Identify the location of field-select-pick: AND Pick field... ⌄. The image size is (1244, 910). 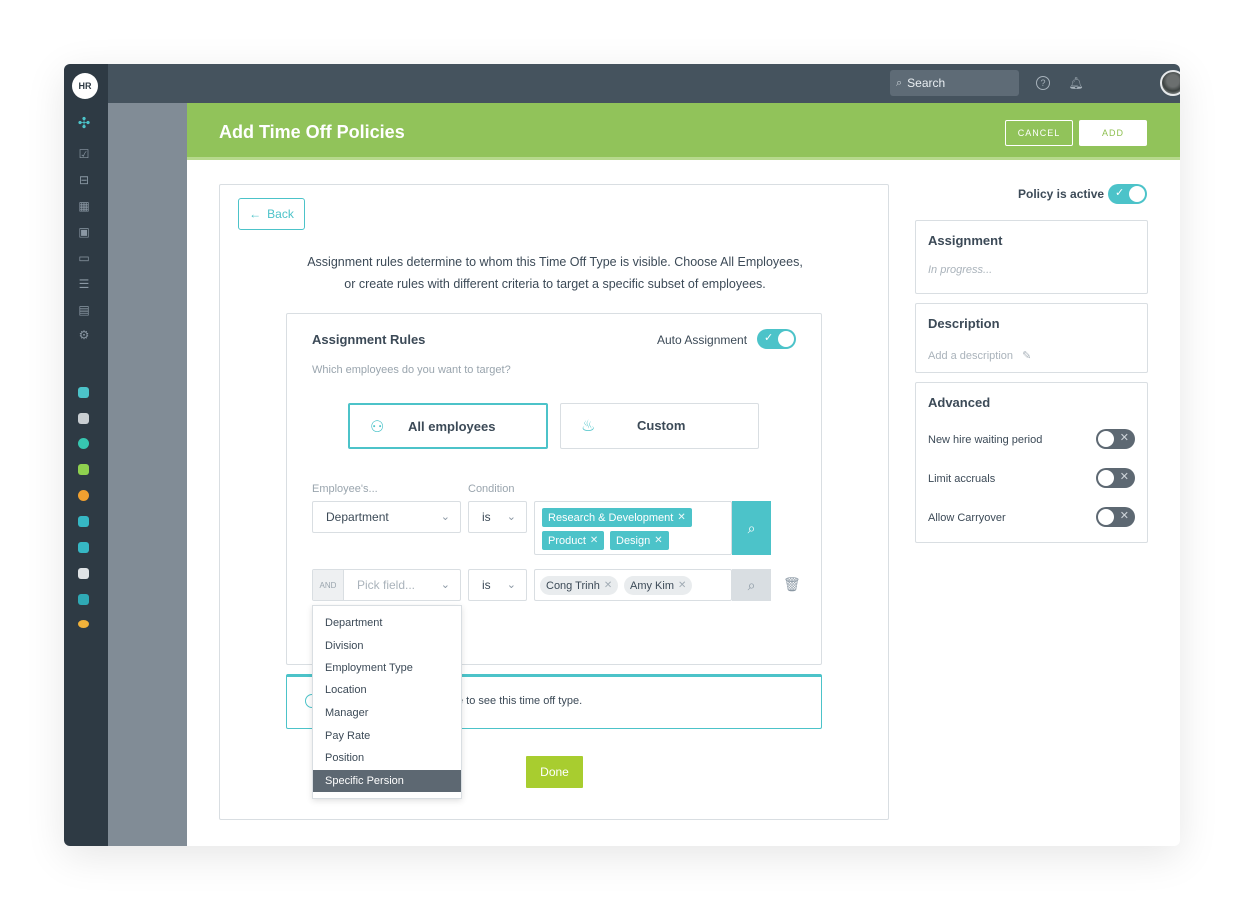
(386, 585).